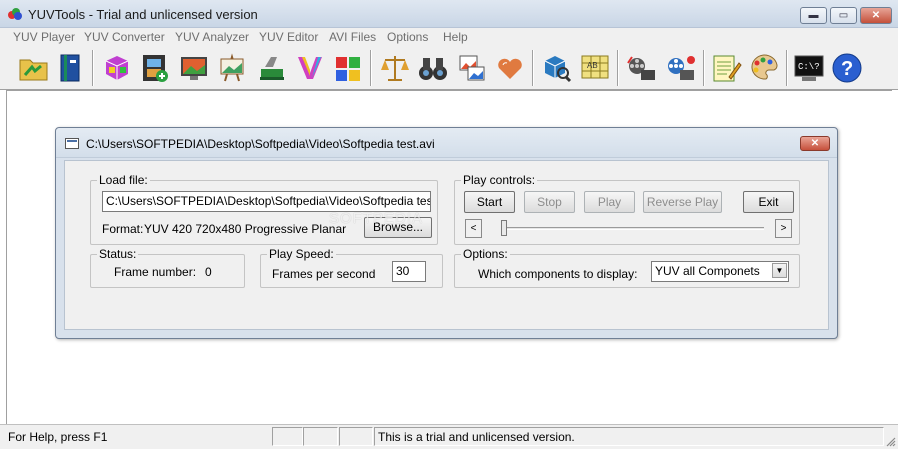 The width and height of the screenshot is (898, 449). Describe the element at coordinates (245, 229) in the screenshot. I see `format-value: YUV 420 720x480 Progressive Planar` at that location.